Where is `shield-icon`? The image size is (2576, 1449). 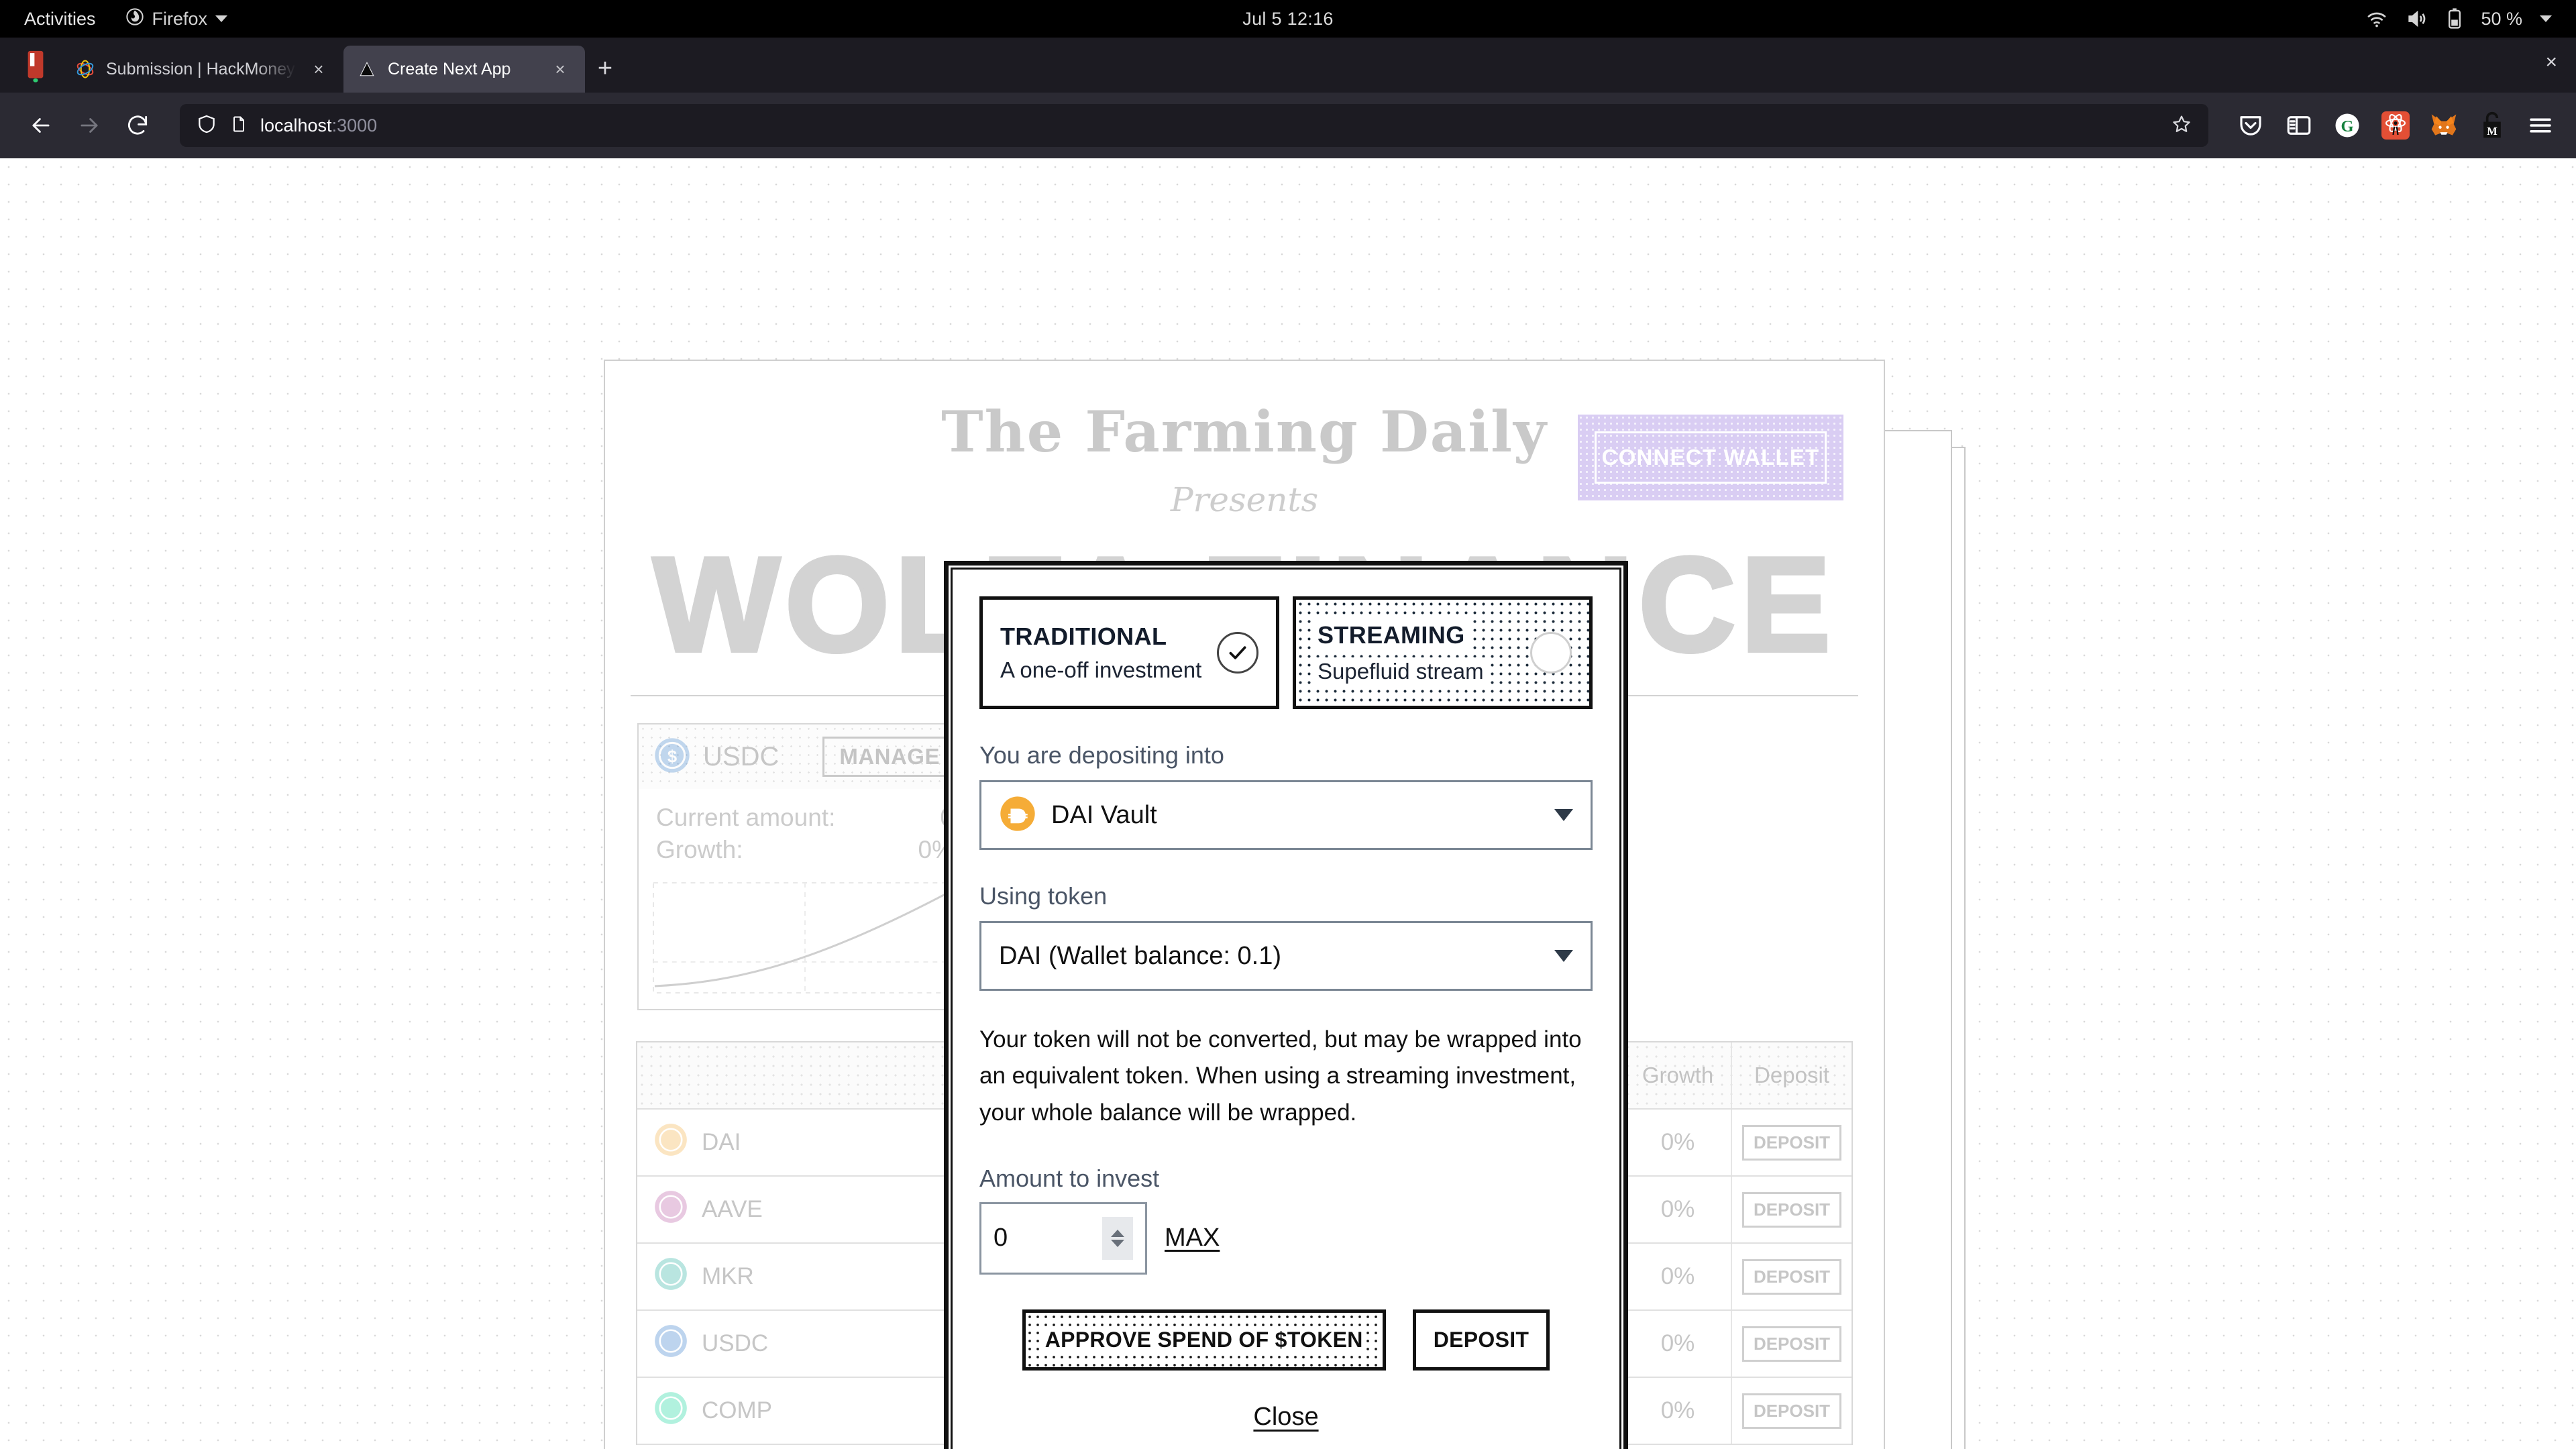 shield-icon is located at coordinates (206, 125).